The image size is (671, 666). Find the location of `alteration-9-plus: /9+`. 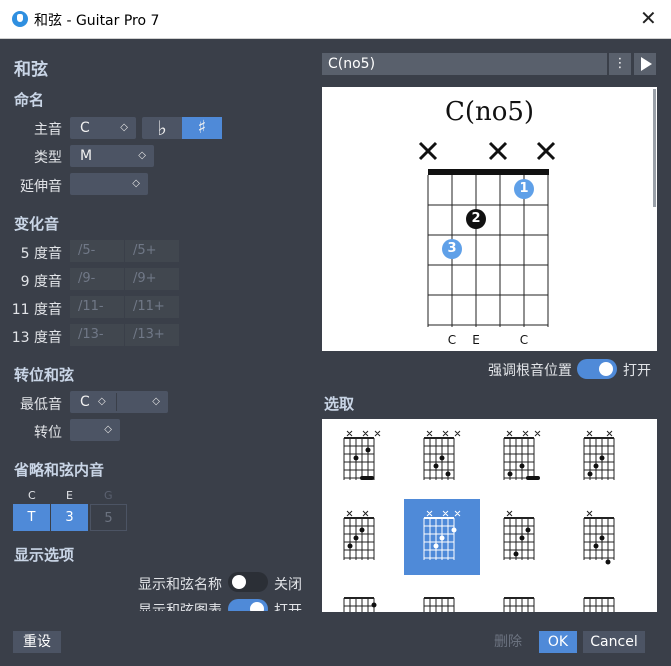

alteration-9-plus: /9+ is located at coordinates (152, 279).